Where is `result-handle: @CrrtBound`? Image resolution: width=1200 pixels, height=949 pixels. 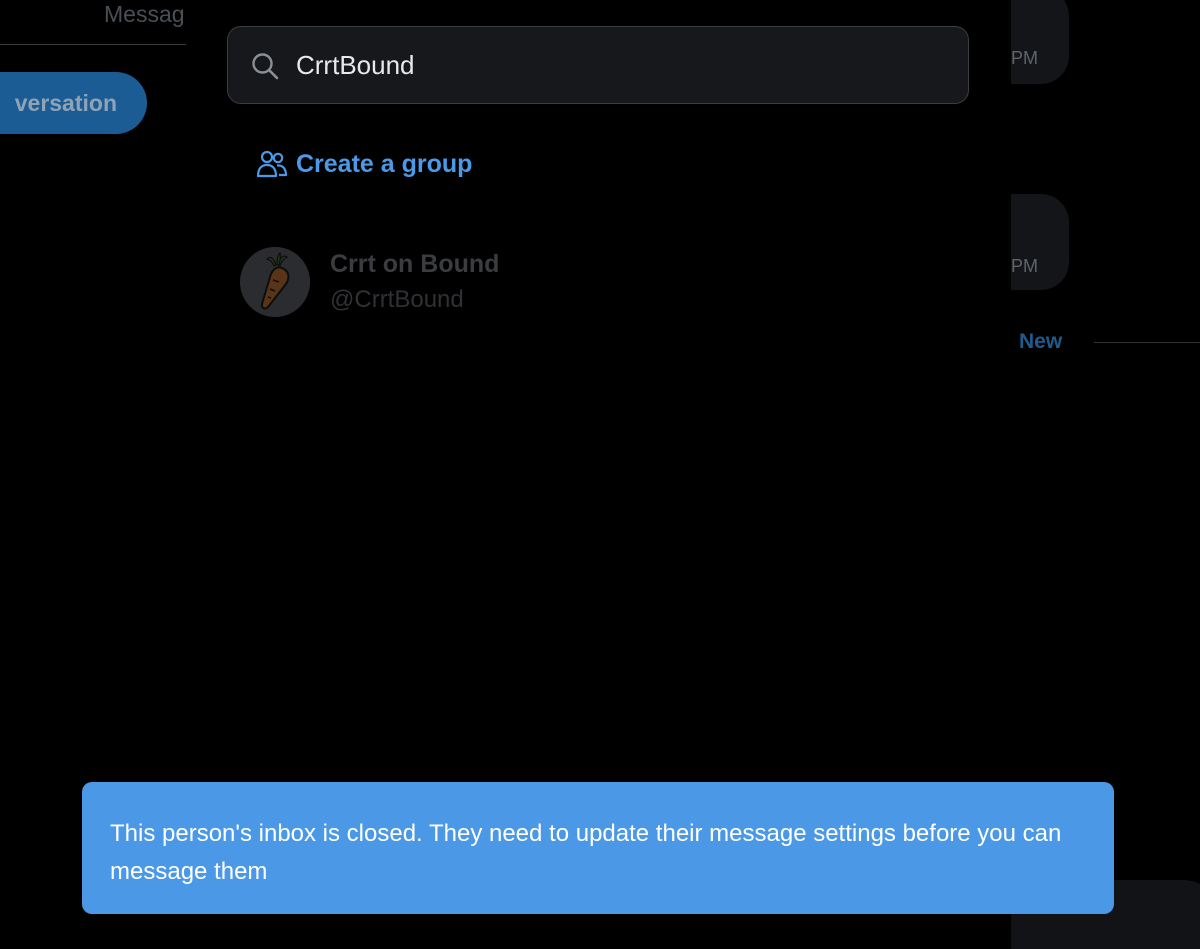
result-handle: @CrrtBound is located at coordinates (397, 299).